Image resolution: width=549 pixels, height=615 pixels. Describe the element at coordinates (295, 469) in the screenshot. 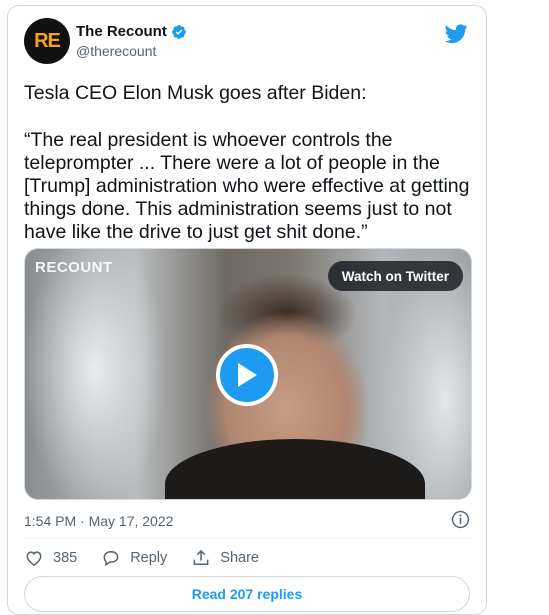

I see `video-frame-subject` at that location.